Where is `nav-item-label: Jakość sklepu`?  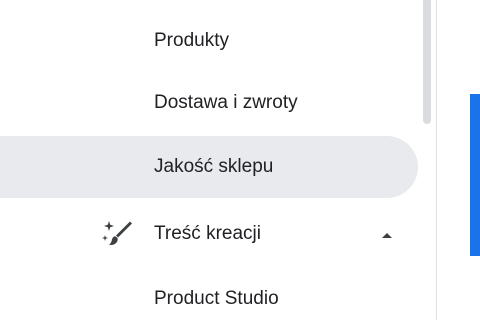
nav-item-label: Jakość sklepu is located at coordinates (214, 166).